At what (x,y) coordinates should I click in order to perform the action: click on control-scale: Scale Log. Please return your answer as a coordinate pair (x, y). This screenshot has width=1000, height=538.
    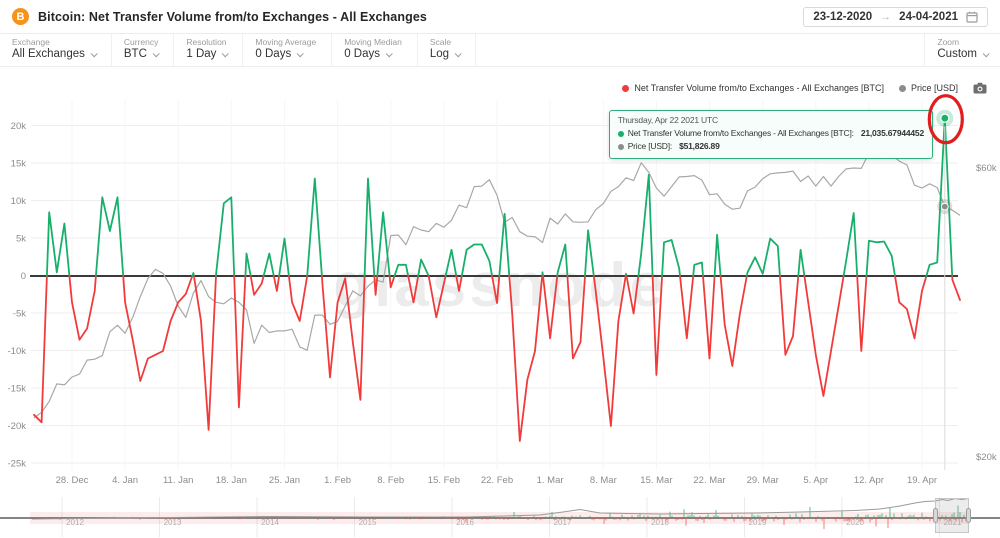
    Looking at the image, I should click on (447, 50).